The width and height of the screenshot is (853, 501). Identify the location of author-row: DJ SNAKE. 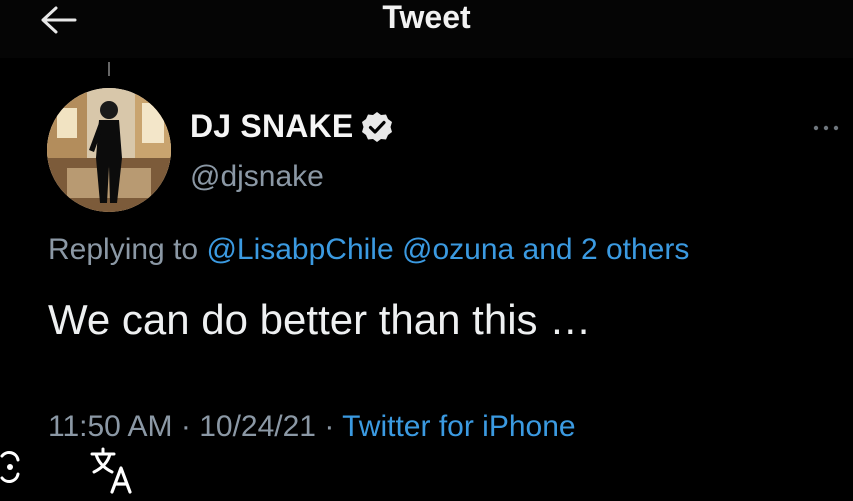
(291, 126).